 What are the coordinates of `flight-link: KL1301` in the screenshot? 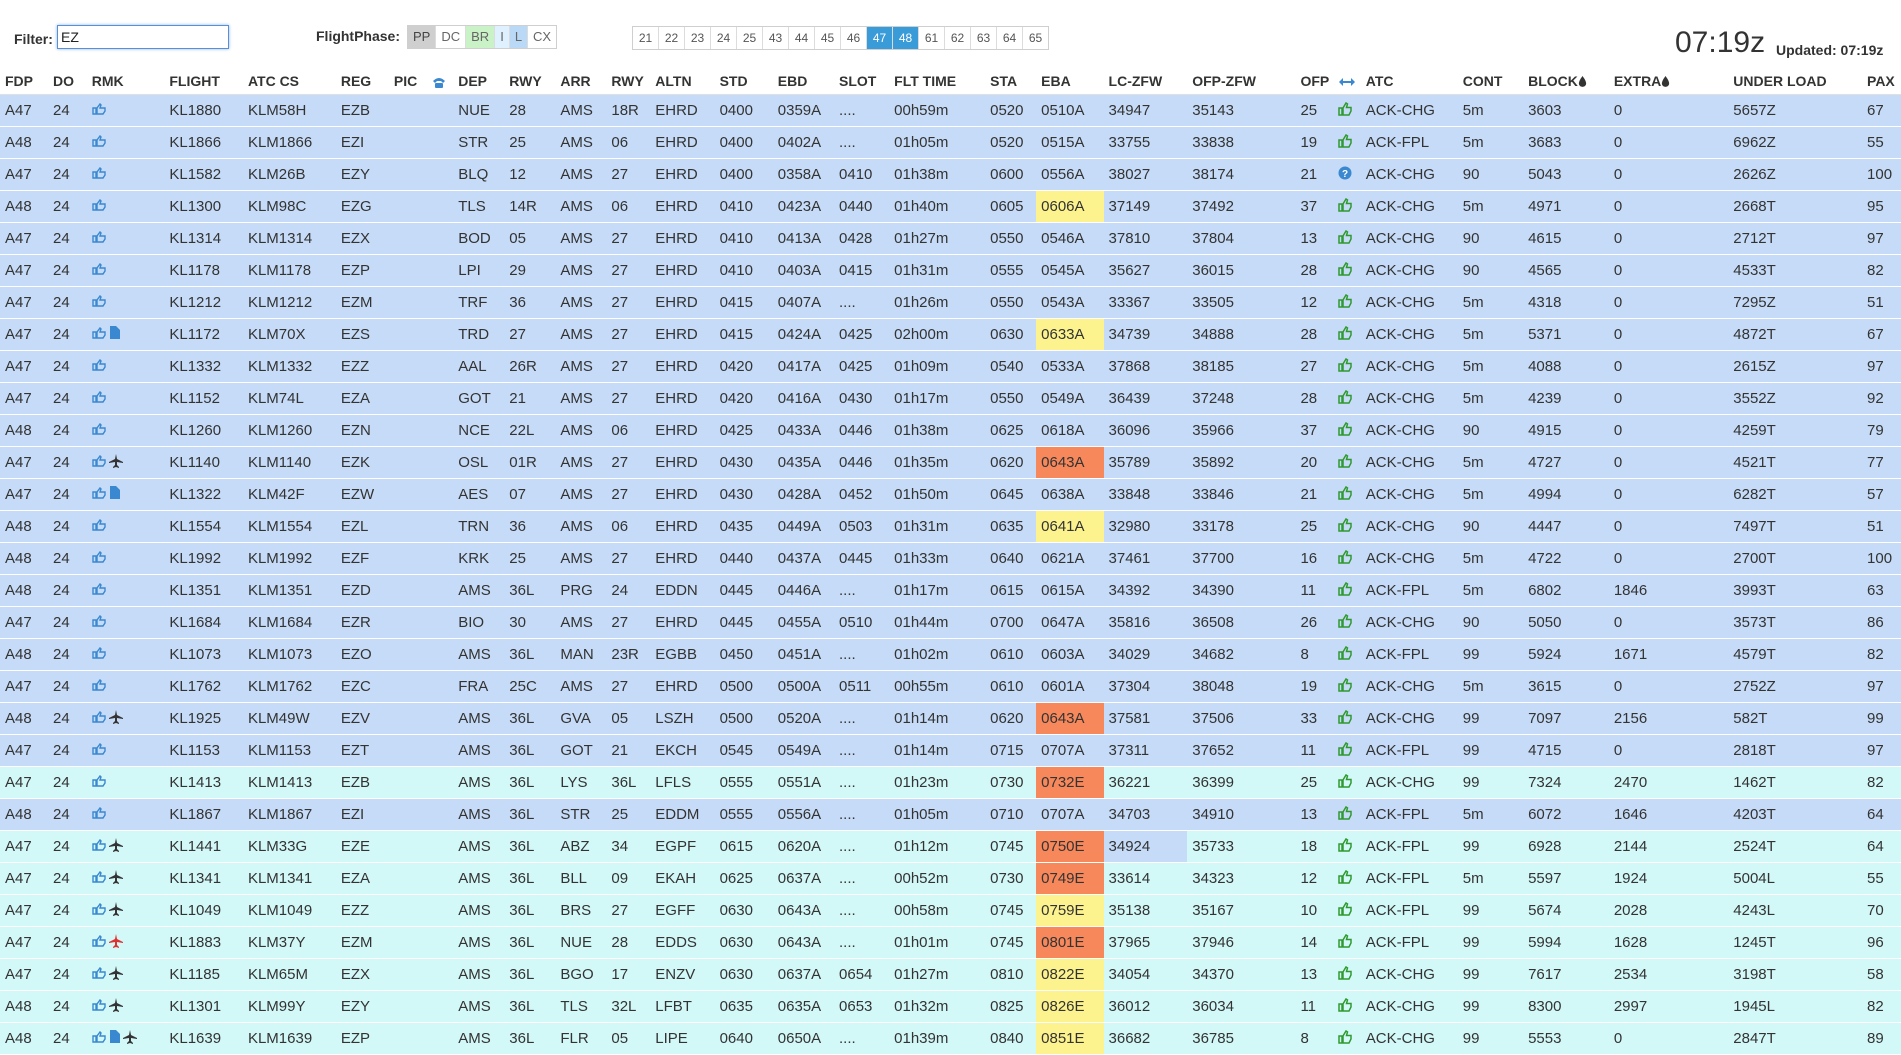 It's located at (203, 1006).